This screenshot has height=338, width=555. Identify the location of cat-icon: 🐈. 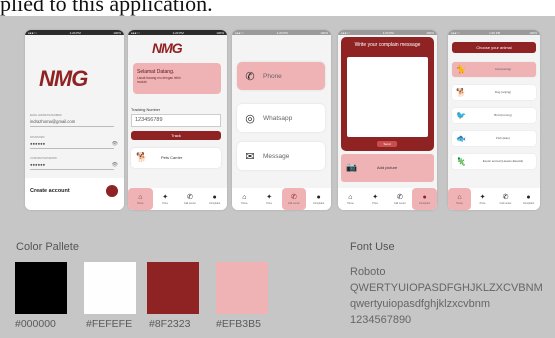
(461, 69).